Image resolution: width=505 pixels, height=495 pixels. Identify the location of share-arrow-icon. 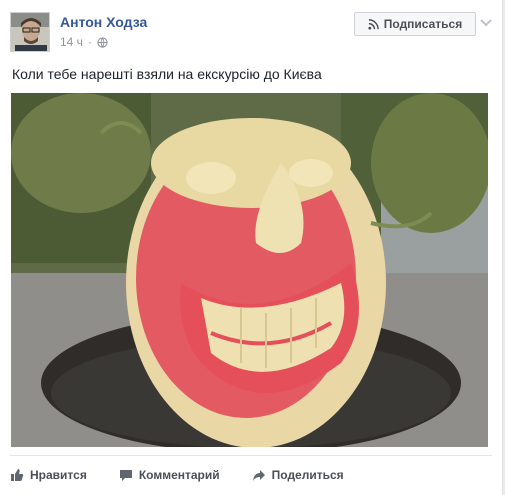
(258, 475).